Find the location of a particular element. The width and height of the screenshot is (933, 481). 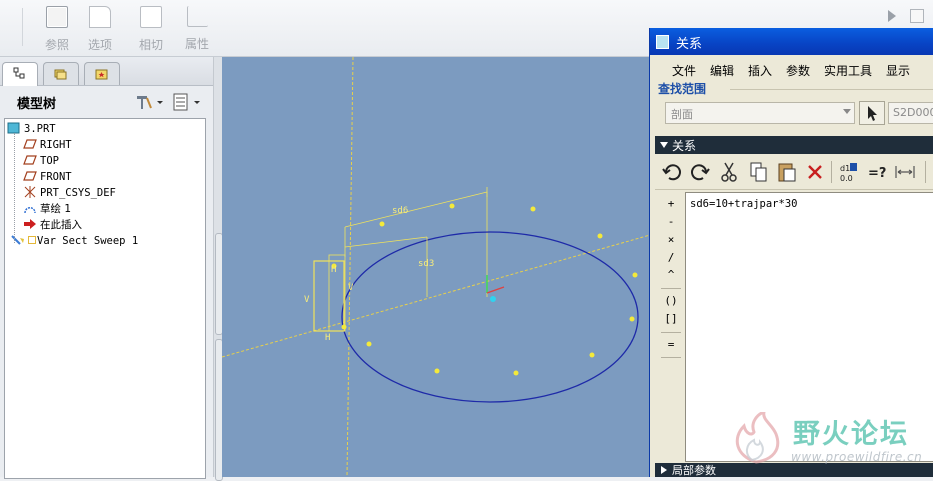

constraint-v-label: V is located at coordinates (351, 288).